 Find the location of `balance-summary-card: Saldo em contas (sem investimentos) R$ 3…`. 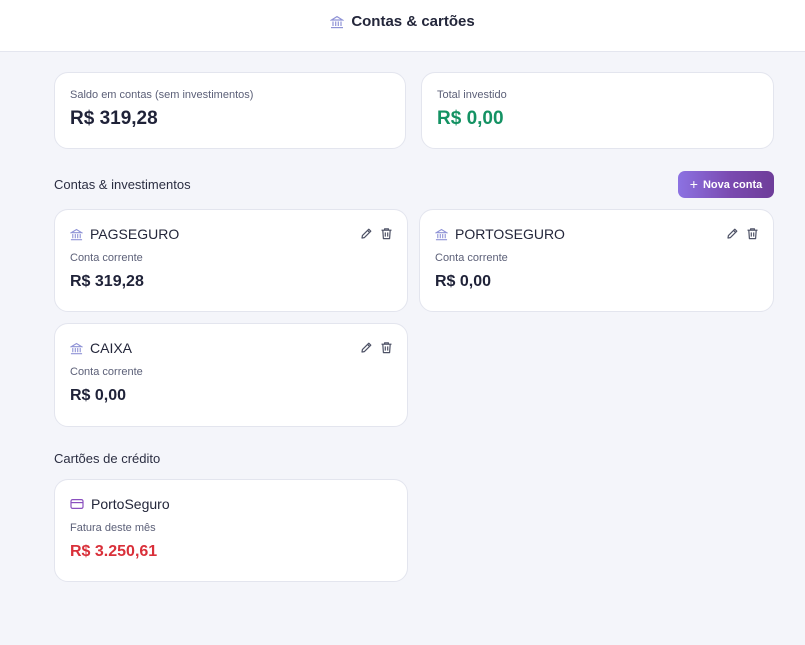

balance-summary-card: Saldo em contas (sem investimentos) R$ 3… is located at coordinates (230, 110).